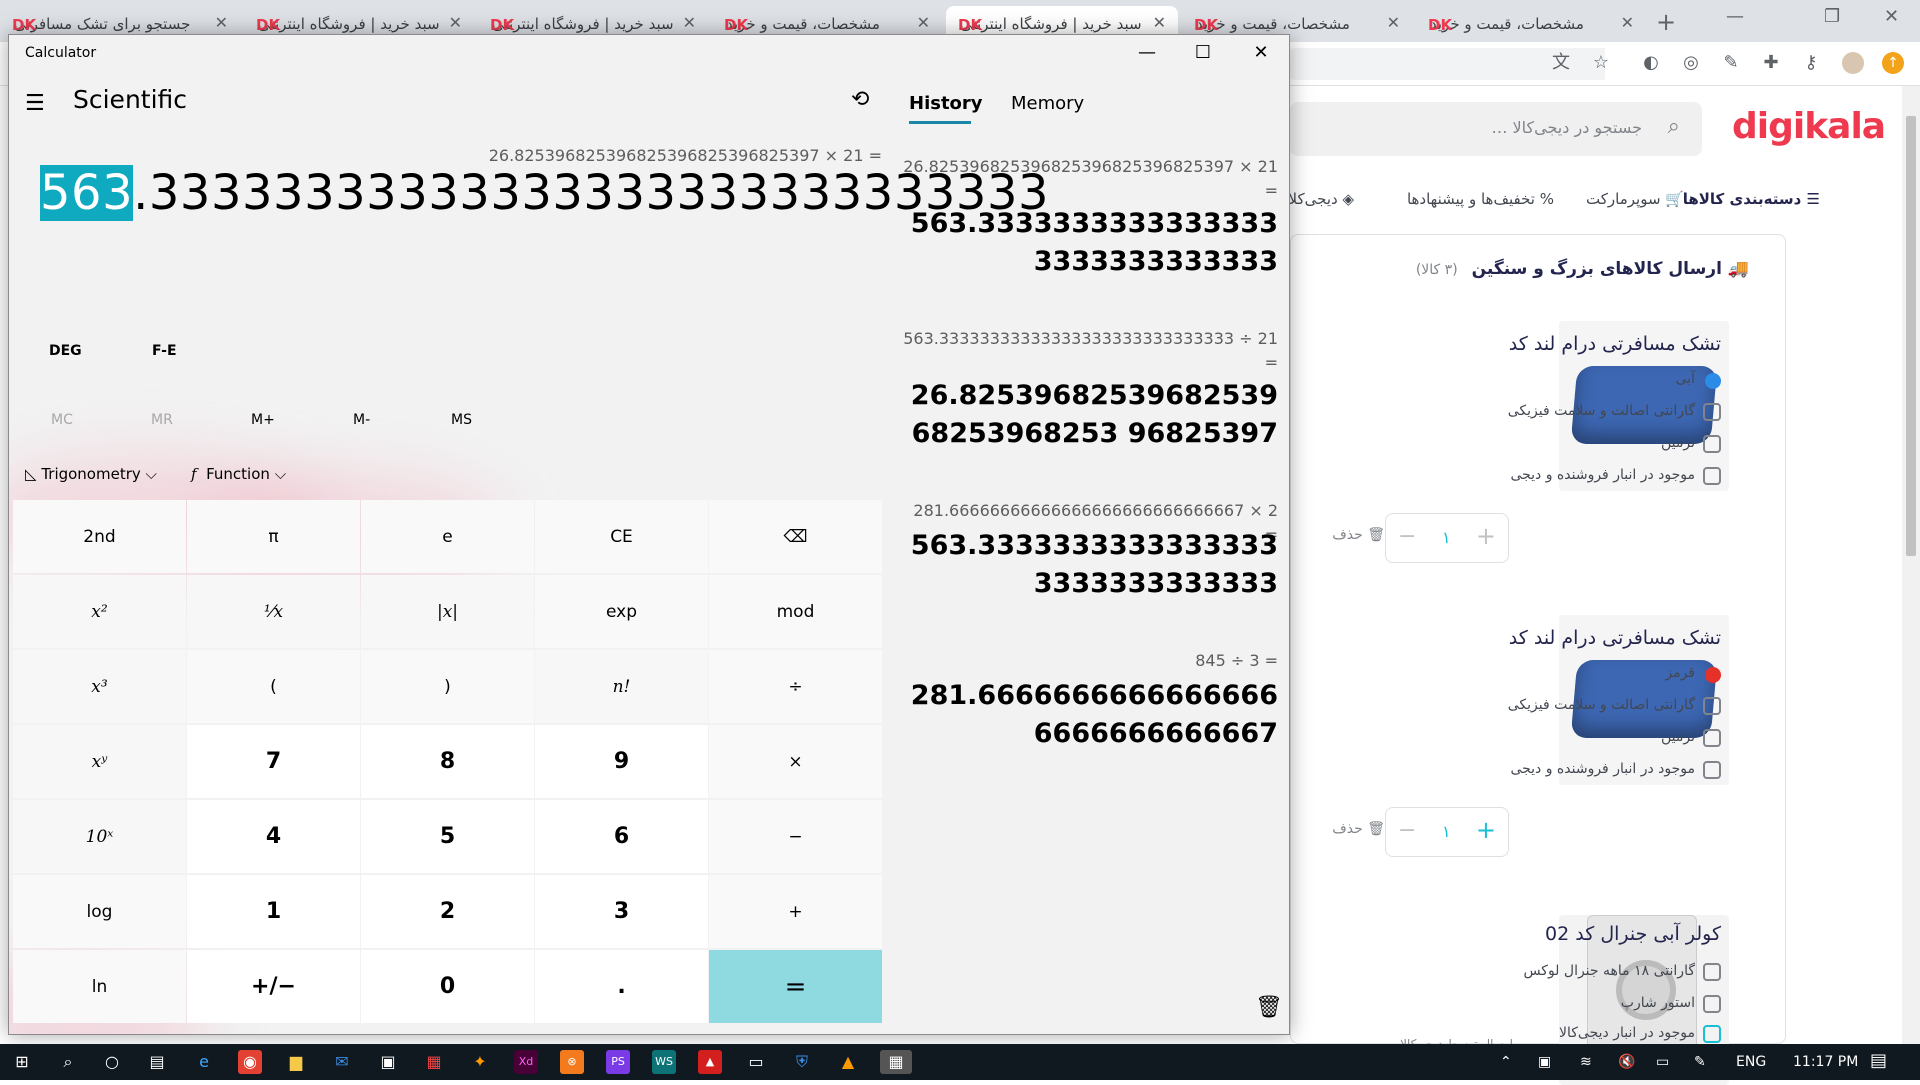  Describe the element at coordinates (795, 986) in the screenshot. I see `equals-button: =` at that location.